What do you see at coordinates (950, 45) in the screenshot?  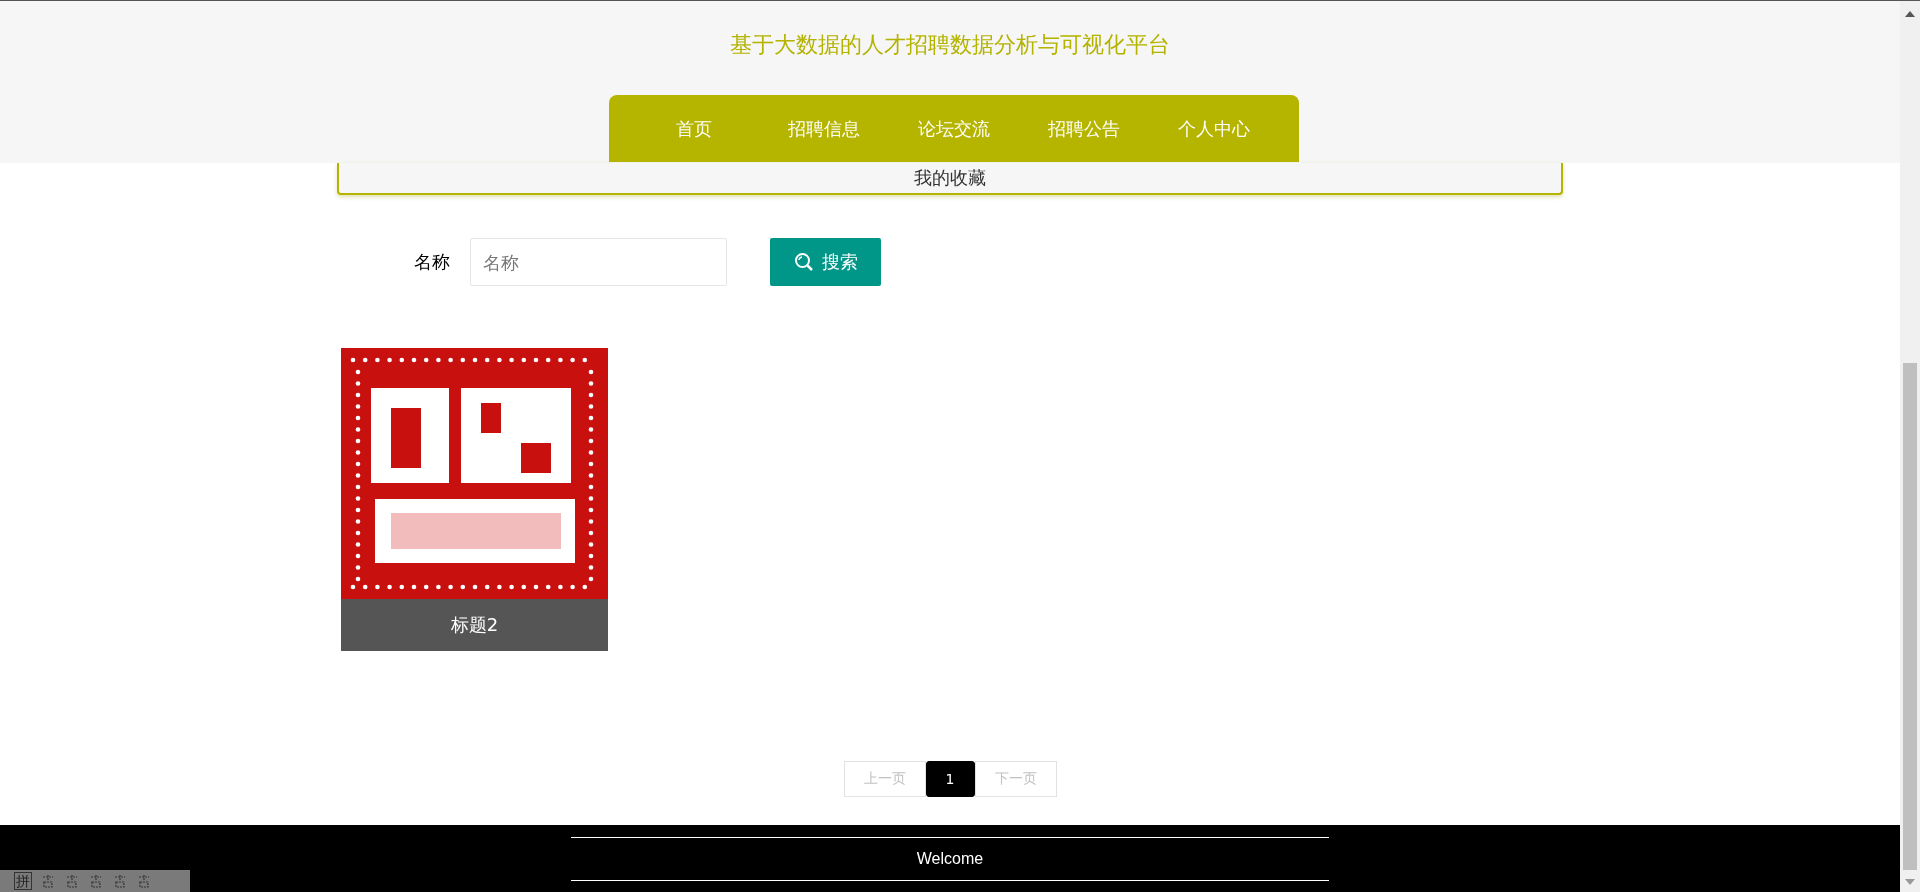 I see `site-title: 基于大数据的人才招聘数据分析与可视化平台` at bounding box center [950, 45].